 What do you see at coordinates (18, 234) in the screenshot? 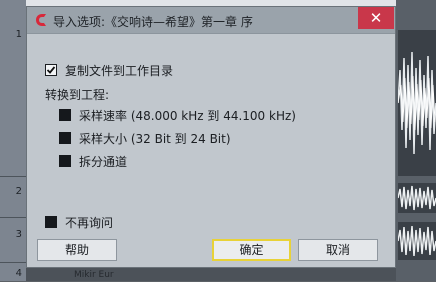
I see `track-number: 3` at bounding box center [18, 234].